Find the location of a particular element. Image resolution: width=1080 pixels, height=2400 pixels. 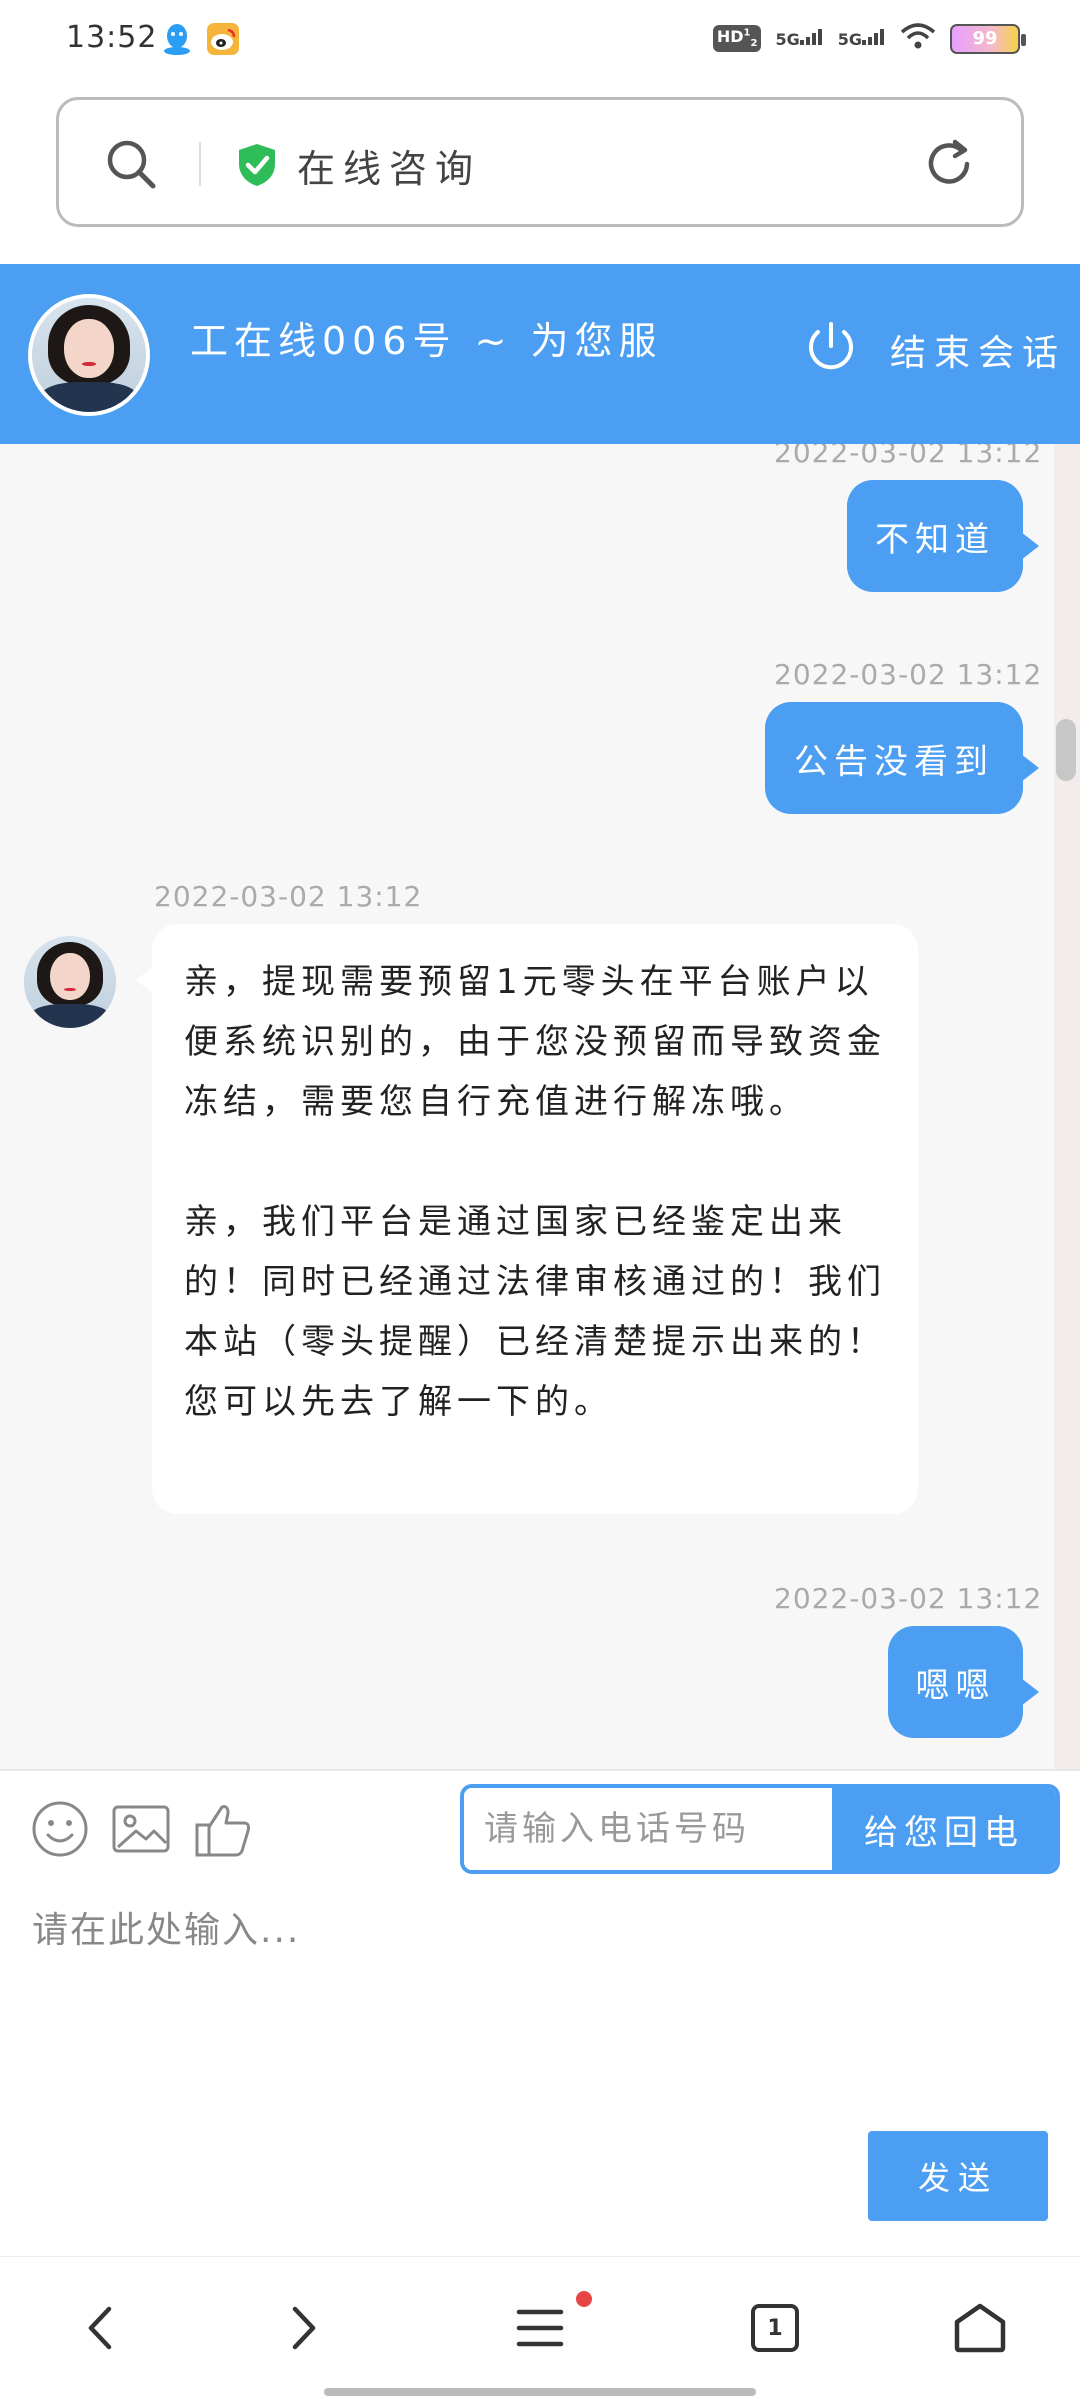

browser-nav-bar: 1 is located at coordinates (540, 2328).